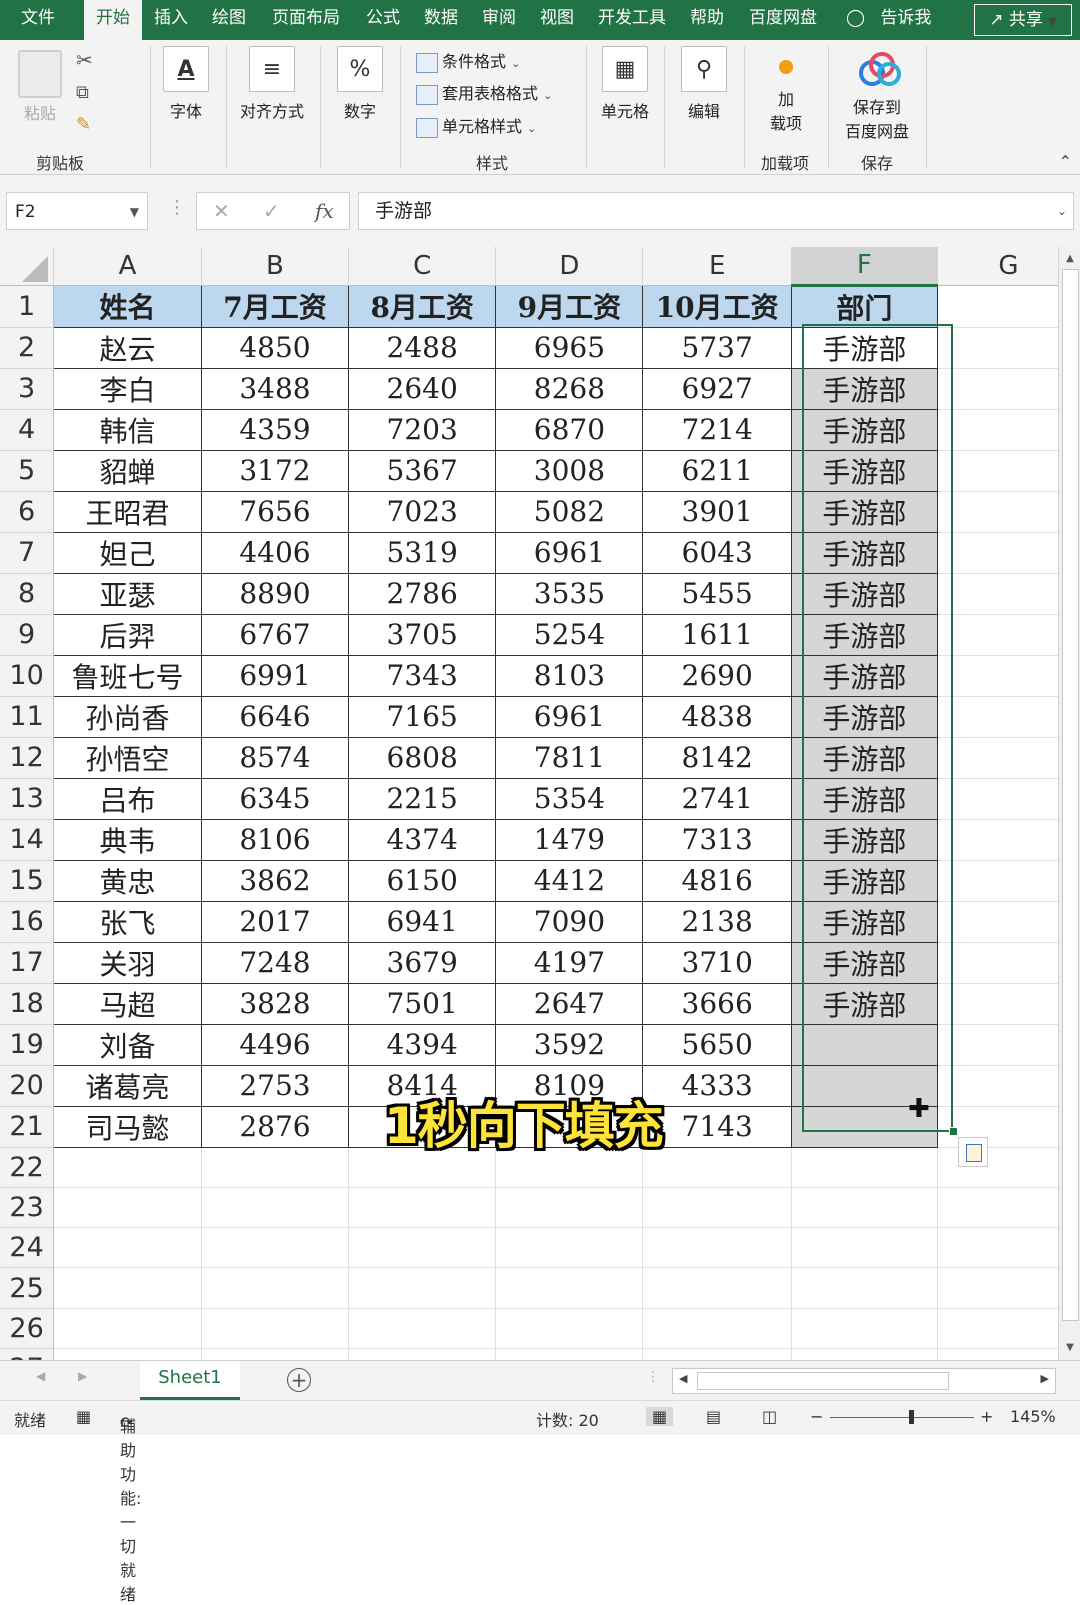 This screenshot has width=1080, height=1605. Describe the element at coordinates (953, 1131) in the screenshot. I see `fill-handle` at that location.